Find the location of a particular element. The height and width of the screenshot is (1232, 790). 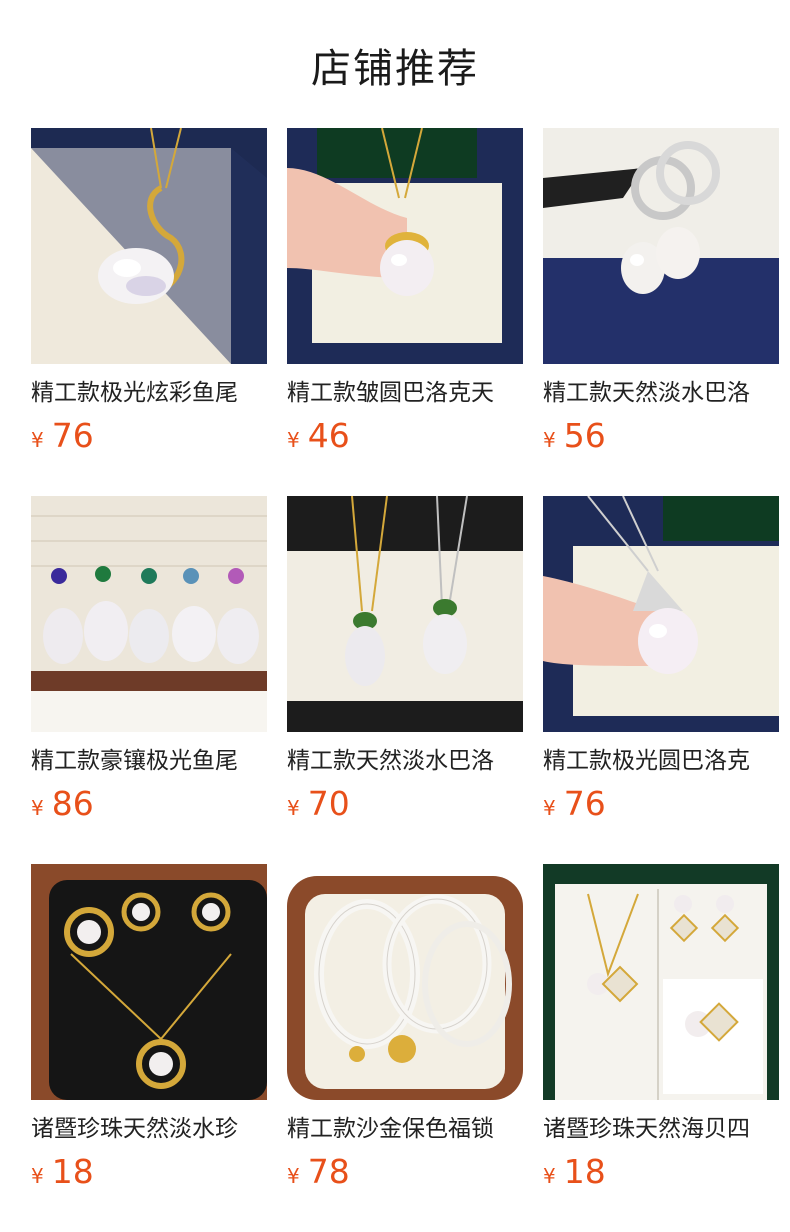

product-name: 诸暨珍珠天然海贝四 is located at coordinates (646, 1129).